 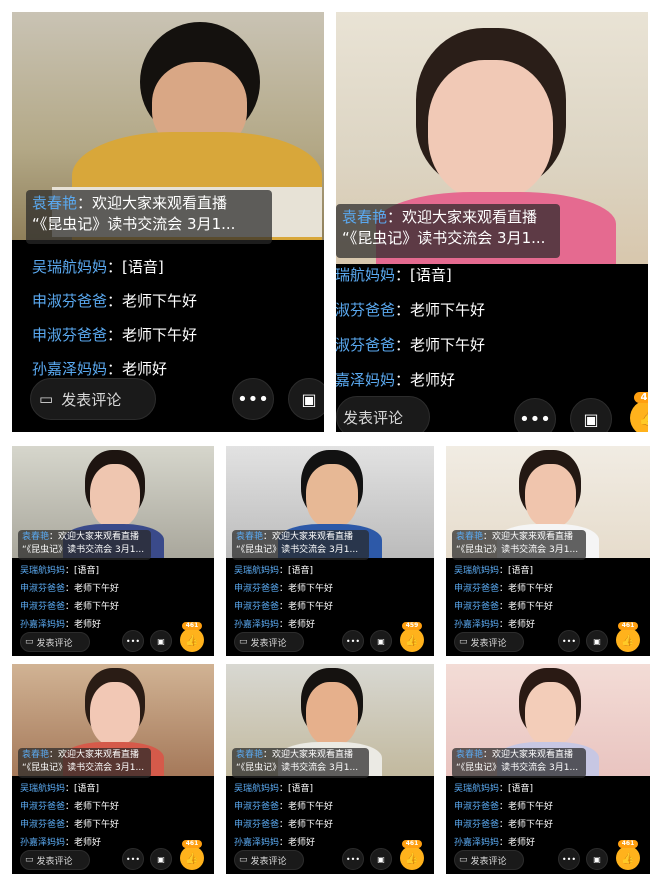 What do you see at coordinates (383, 414) in the screenshot?
I see `post-comment-button: 发表评论` at bounding box center [383, 414].